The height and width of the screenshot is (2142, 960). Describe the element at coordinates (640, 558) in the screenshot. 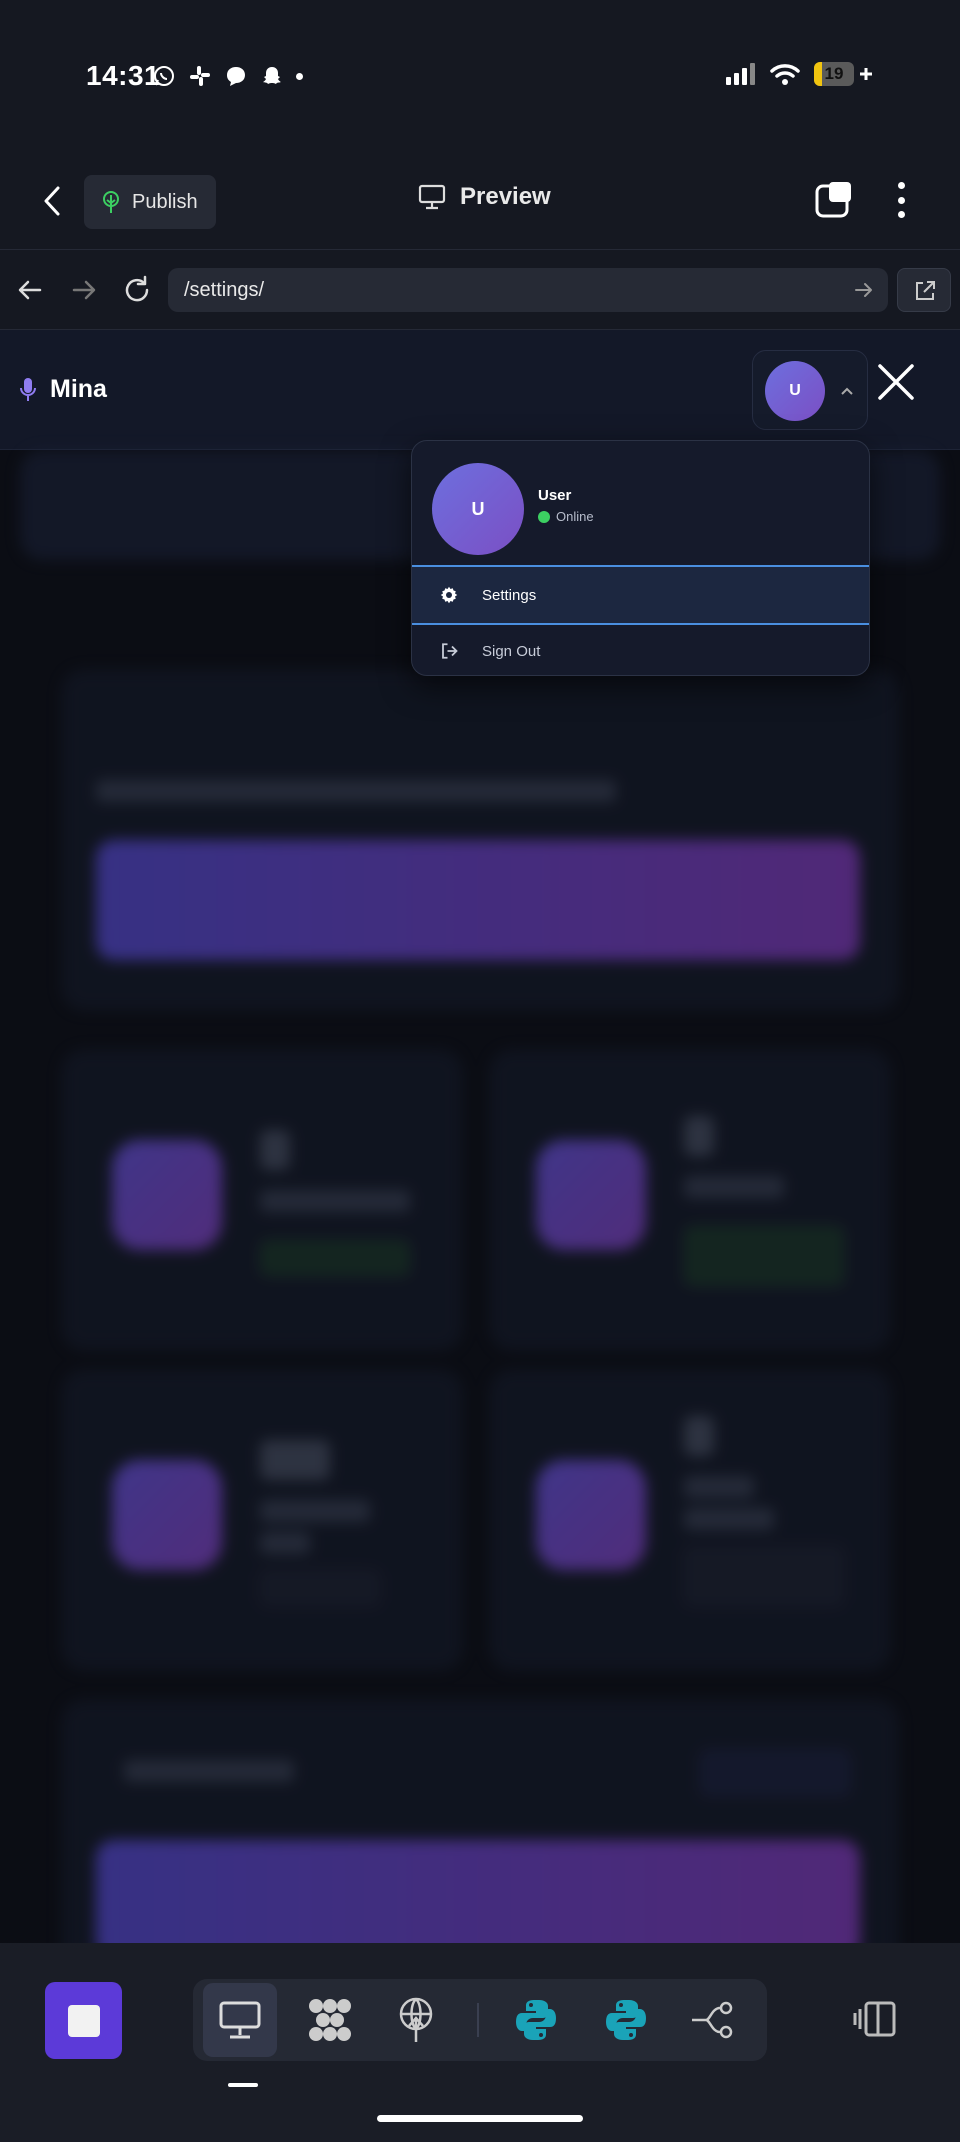

I see `user-dropdown-menu: U User Online Settings Sign Out` at that location.